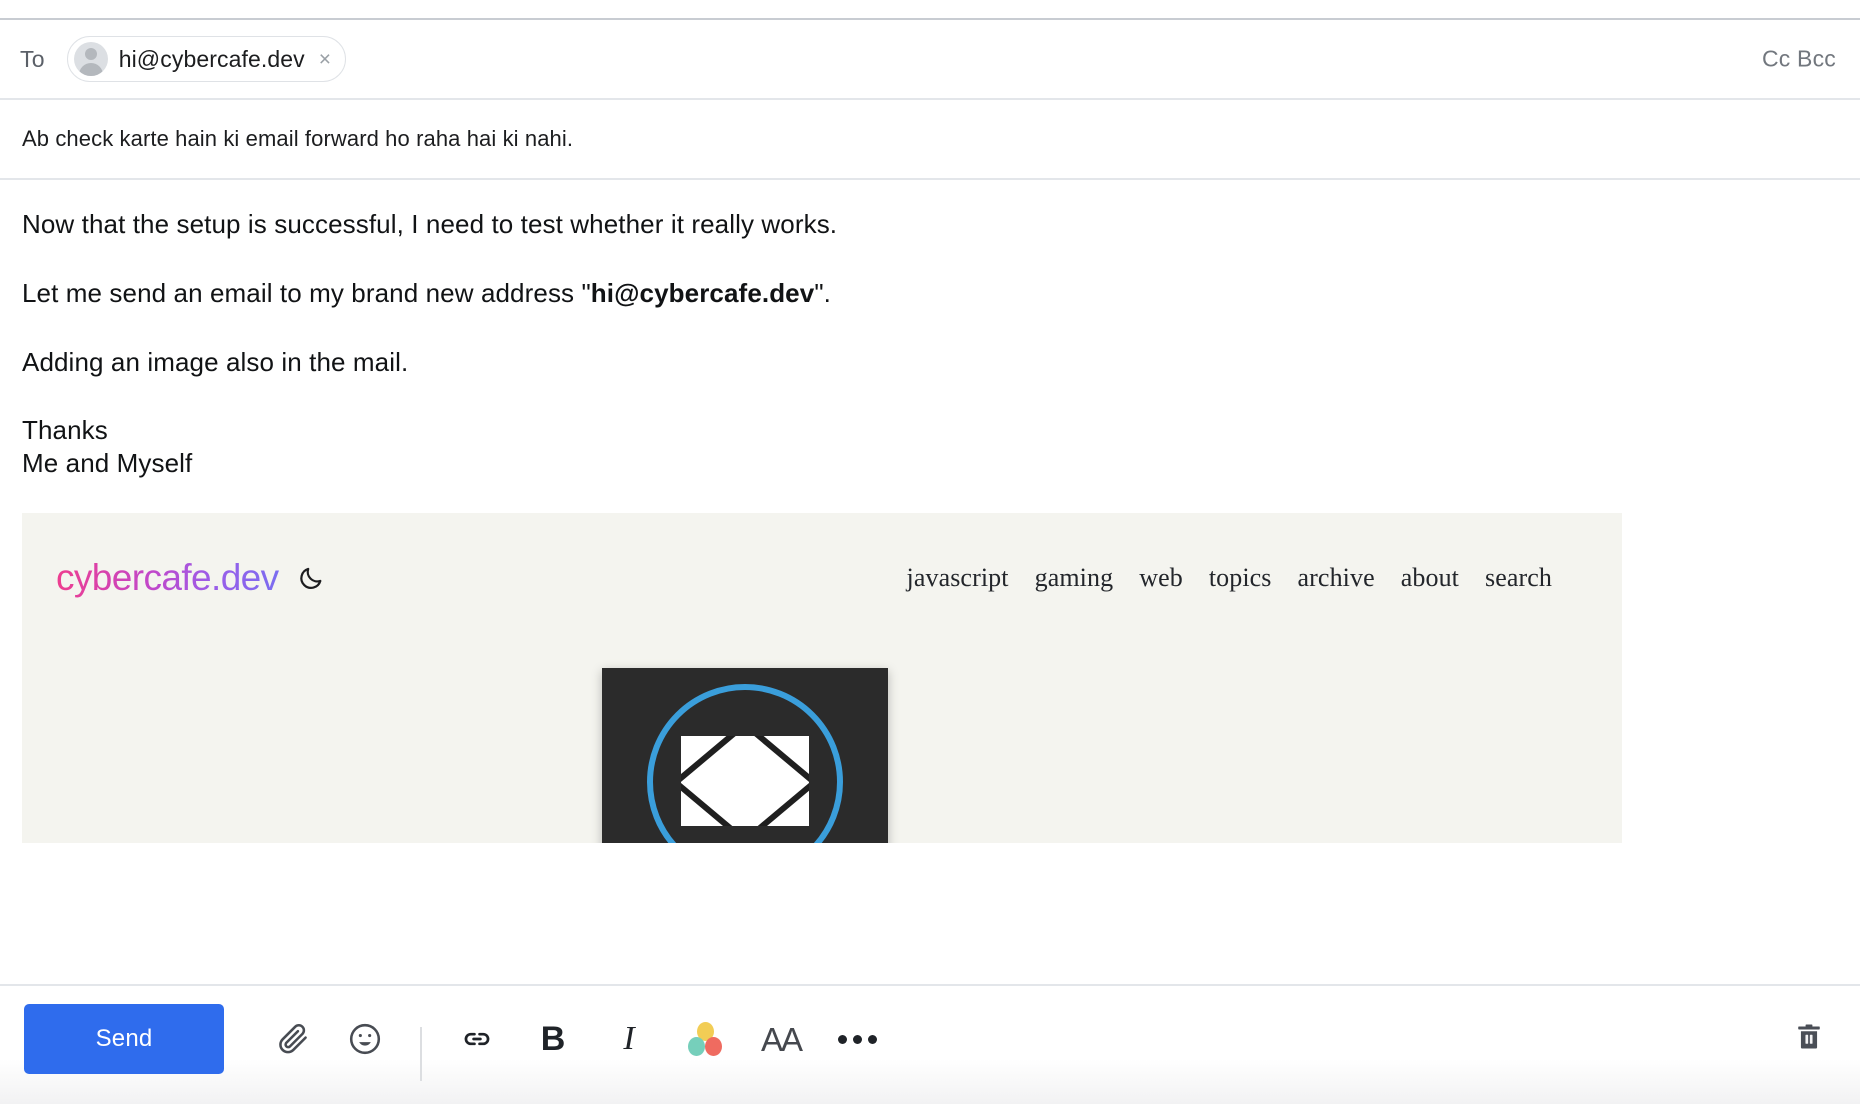 The width and height of the screenshot is (1860, 1104). I want to click on embedded-site-brand: cybercafe.dev, so click(190, 578).